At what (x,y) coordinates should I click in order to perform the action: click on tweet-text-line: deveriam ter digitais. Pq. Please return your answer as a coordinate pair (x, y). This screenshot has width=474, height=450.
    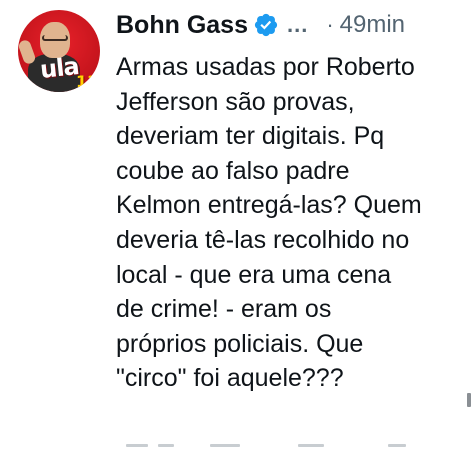
    Looking at the image, I should click on (250, 136).